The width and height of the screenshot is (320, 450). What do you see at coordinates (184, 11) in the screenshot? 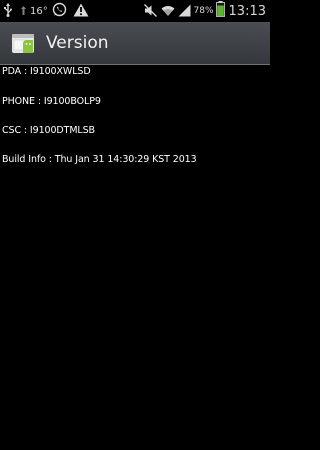
I see `signal-icon` at bounding box center [184, 11].